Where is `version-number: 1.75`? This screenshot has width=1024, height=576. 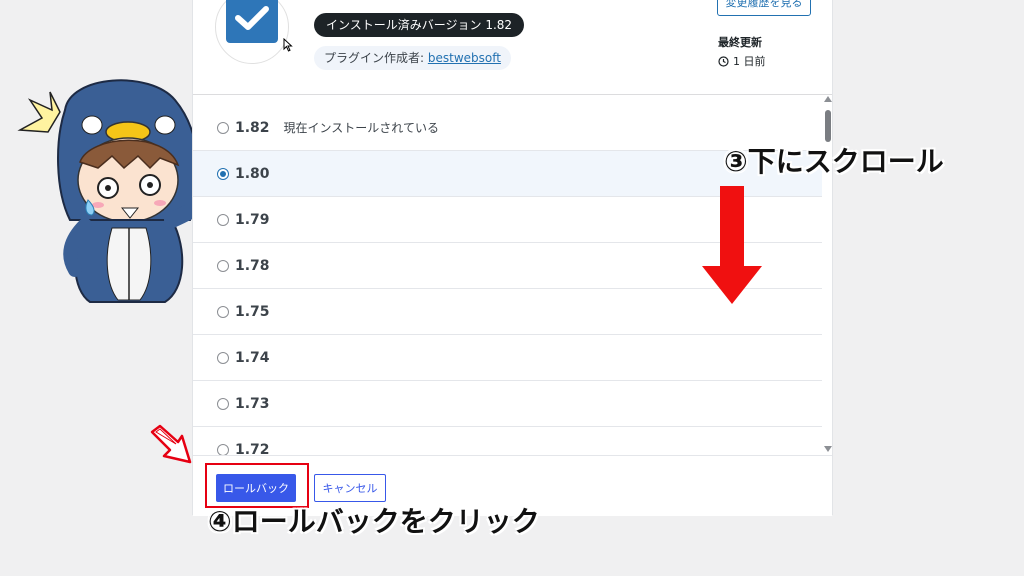
version-number: 1.75 is located at coordinates (252, 311).